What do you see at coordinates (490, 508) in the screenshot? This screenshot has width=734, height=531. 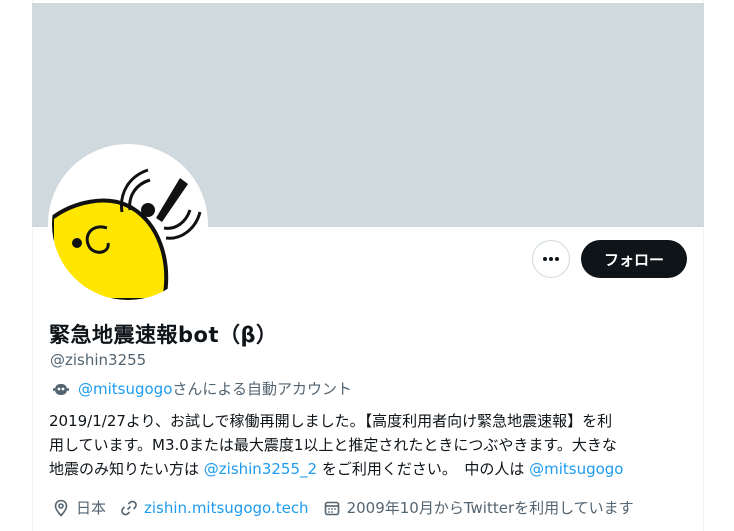 I see `joined-text: 2009年10月からTwitterを利用しています` at bounding box center [490, 508].